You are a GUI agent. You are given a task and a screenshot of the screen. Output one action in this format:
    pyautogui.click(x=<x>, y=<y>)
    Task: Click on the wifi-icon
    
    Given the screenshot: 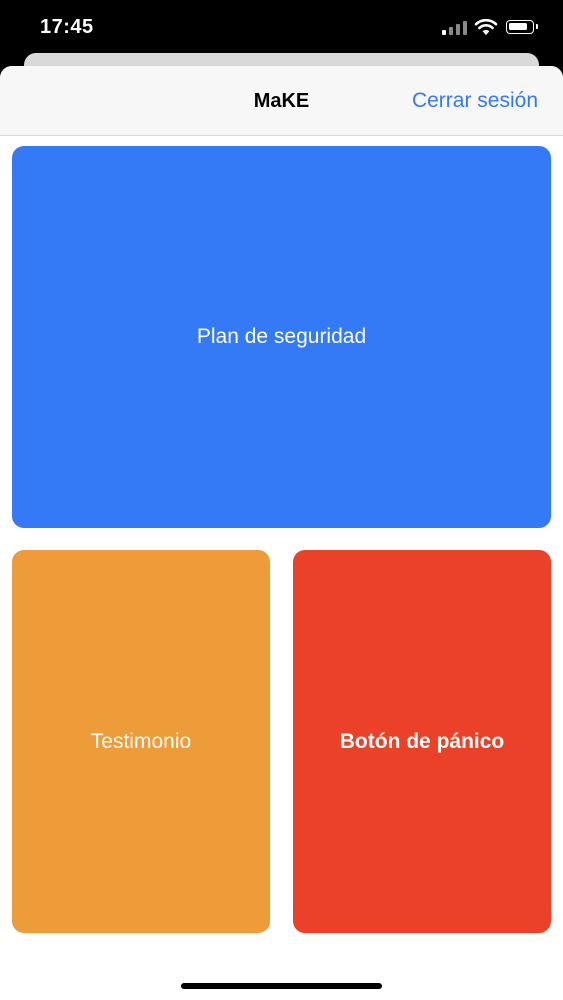 What is the action you would take?
    pyautogui.click(x=486, y=26)
    